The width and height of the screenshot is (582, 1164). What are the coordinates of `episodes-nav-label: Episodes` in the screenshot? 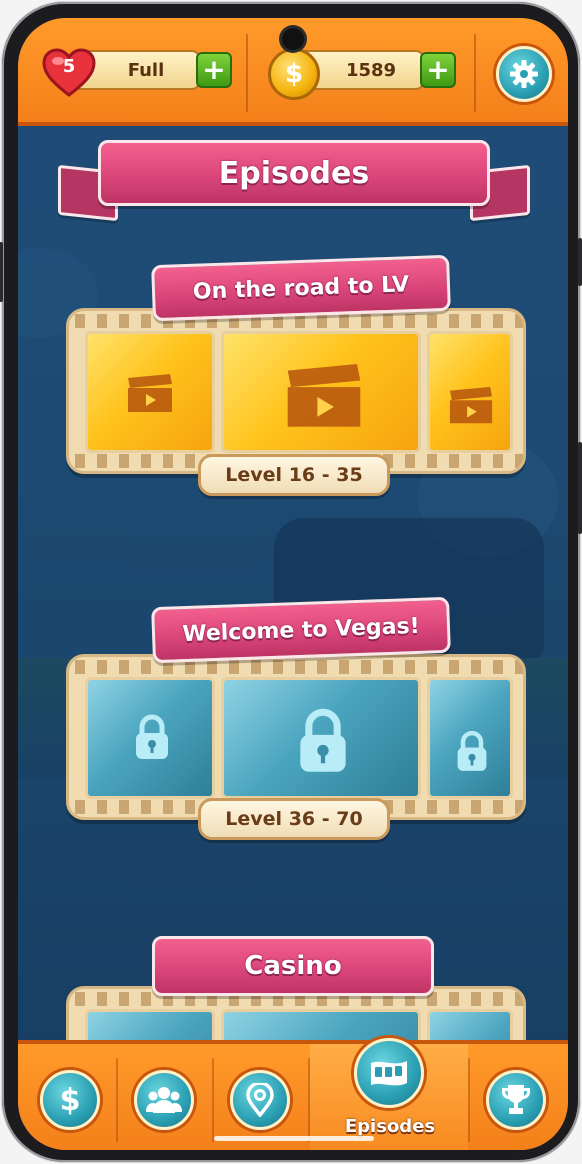 It's located at (390, 1126).